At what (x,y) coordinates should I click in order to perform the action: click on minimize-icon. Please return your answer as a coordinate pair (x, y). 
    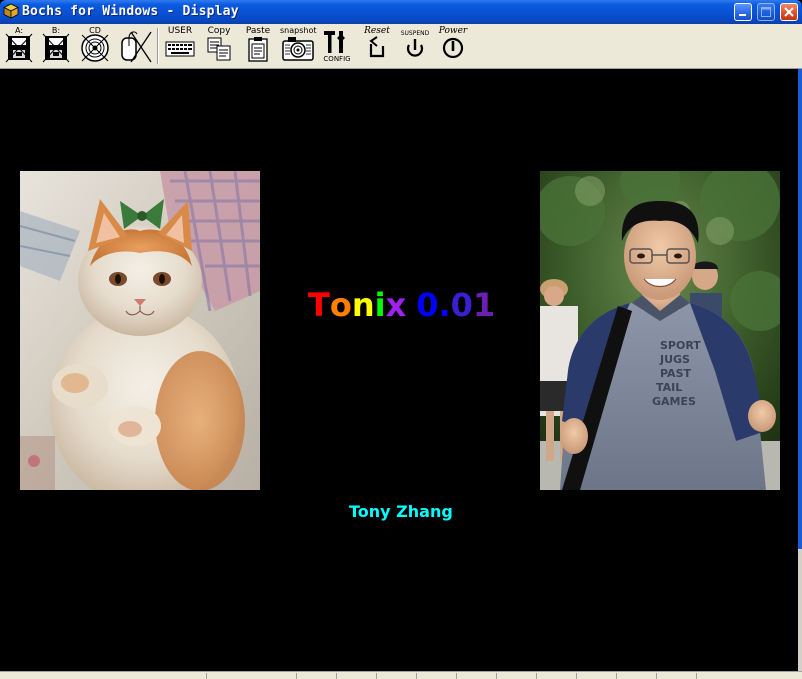
    Looking at the image, I should click on (742, 15).